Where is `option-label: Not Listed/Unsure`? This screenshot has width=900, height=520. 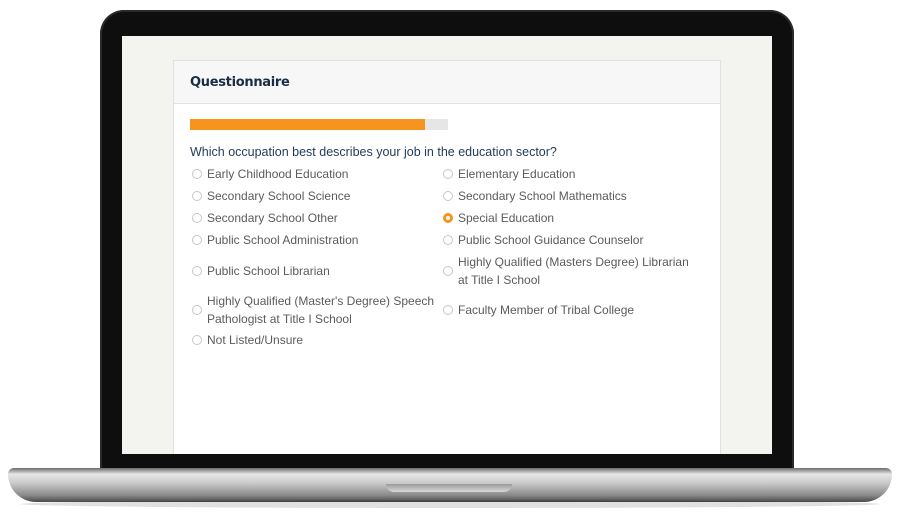
option-label: Not Listed/Unsure is located at coordinates (255, 340).